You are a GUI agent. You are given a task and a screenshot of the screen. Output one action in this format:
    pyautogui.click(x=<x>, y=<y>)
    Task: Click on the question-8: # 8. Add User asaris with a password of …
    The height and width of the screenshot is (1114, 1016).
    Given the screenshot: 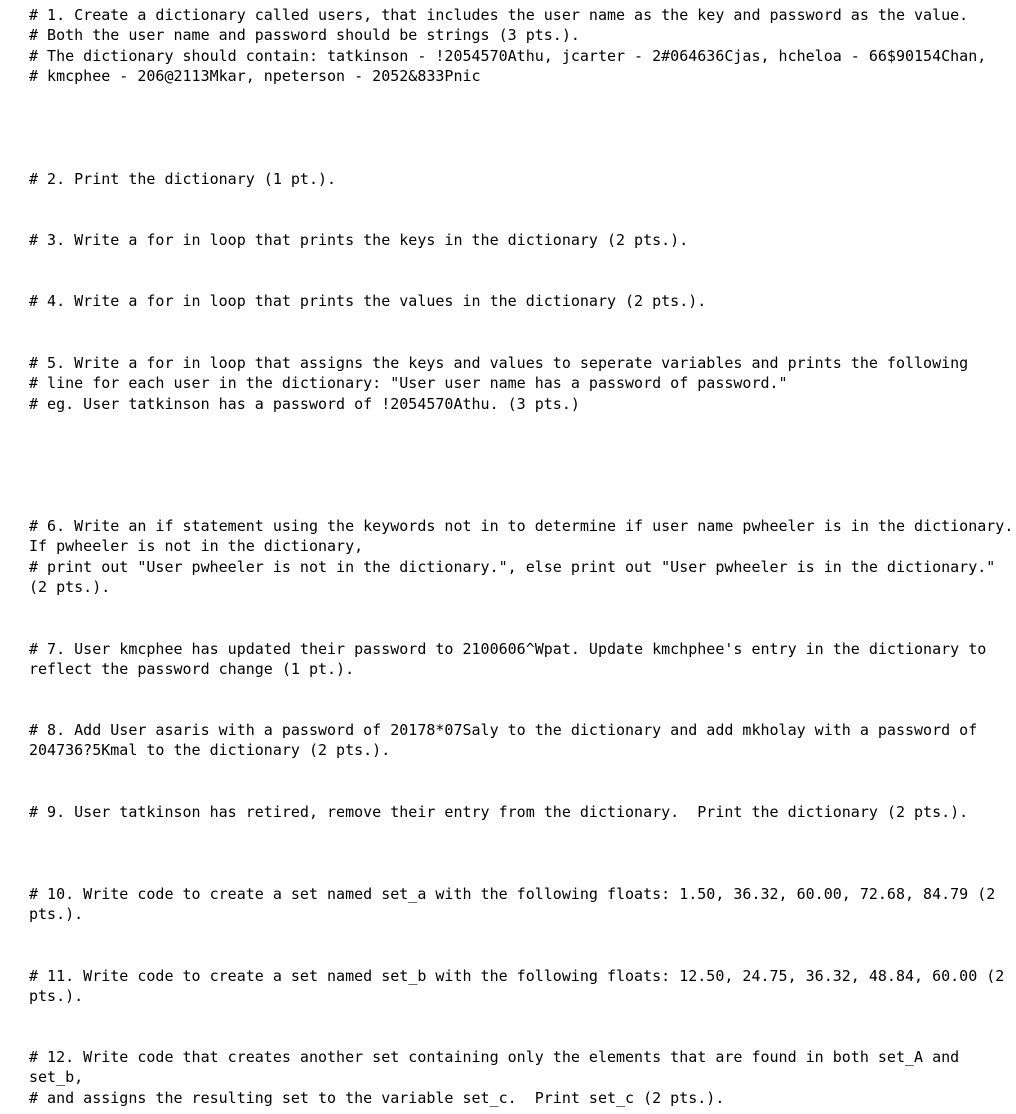 What is the action you would take?
    pyautogui.click(x=522, y=740)
    